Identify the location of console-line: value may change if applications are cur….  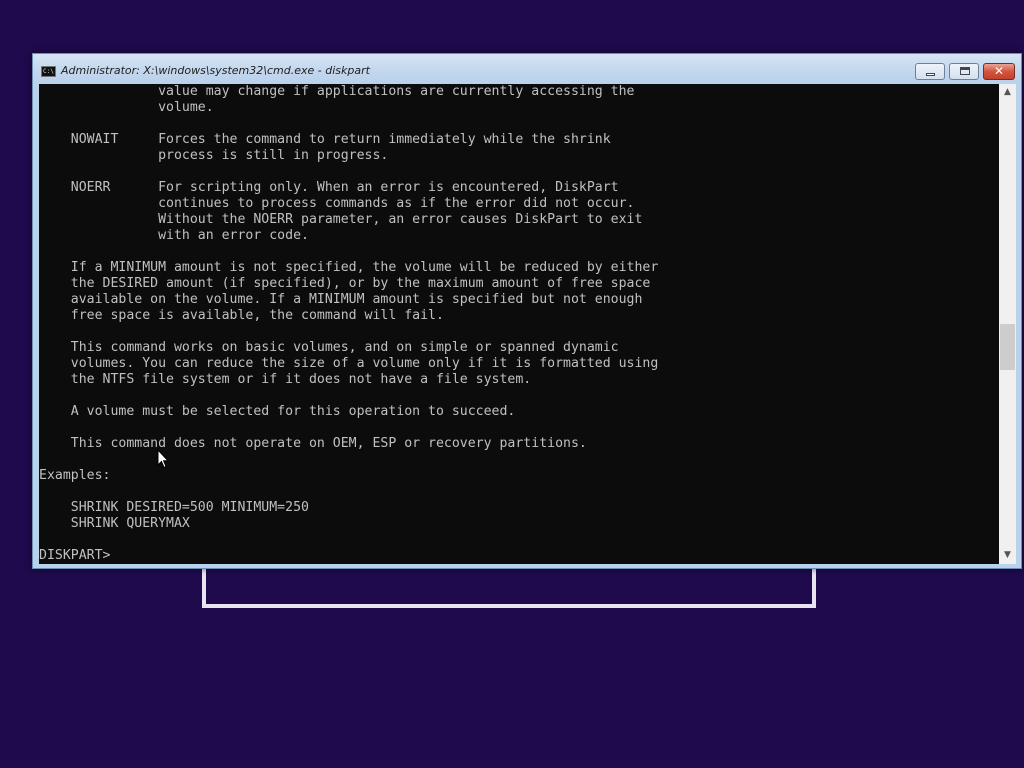
(337, 91).